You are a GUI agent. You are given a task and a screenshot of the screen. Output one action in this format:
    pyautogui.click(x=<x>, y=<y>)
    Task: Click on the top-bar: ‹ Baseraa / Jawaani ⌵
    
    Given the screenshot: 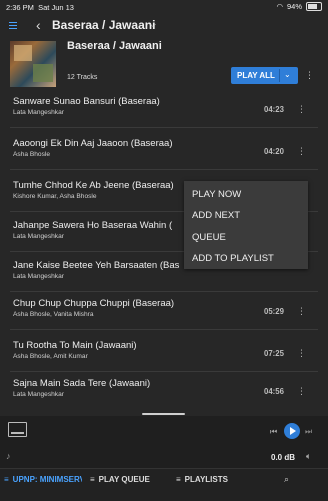 What is the action you would take?
    pyautogui.click(x=164, y=26)
    